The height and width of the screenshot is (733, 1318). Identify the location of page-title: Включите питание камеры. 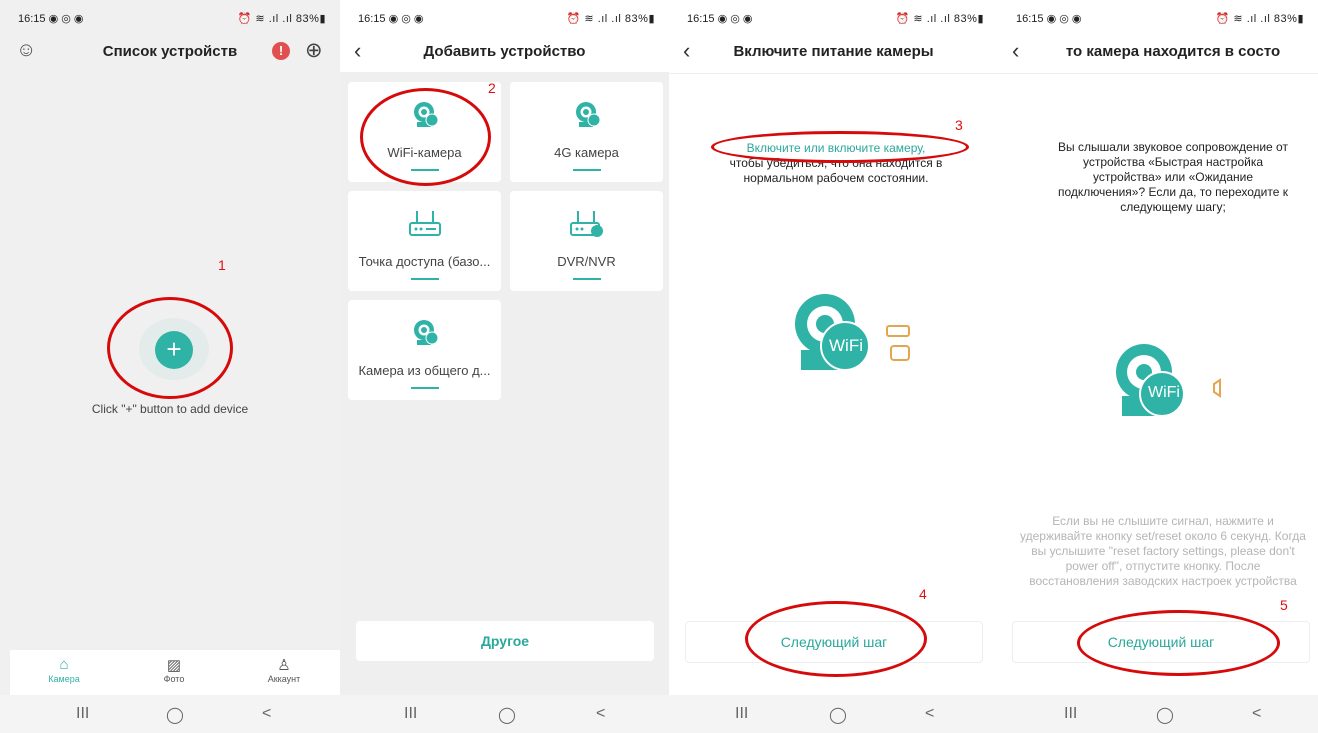
(833, 51).